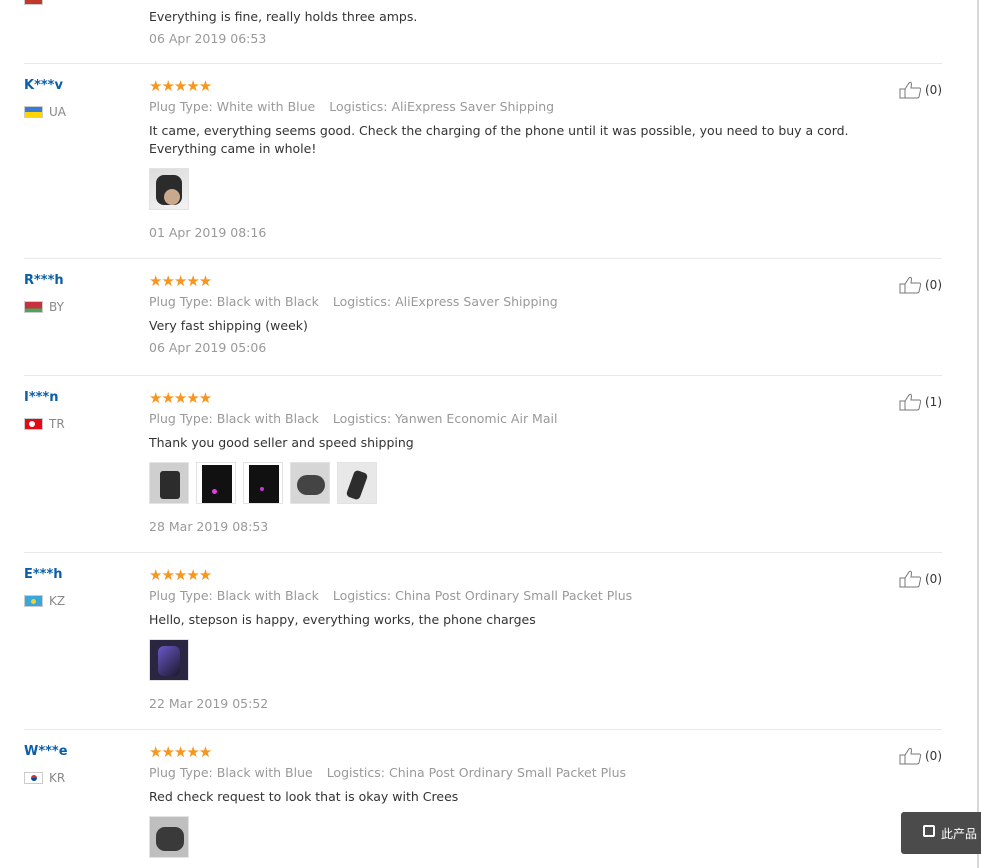  Describe the element at coordinates (208, 232) in the screenshot. I see `review-date: 01 Apr 2019 08:16` at that location.